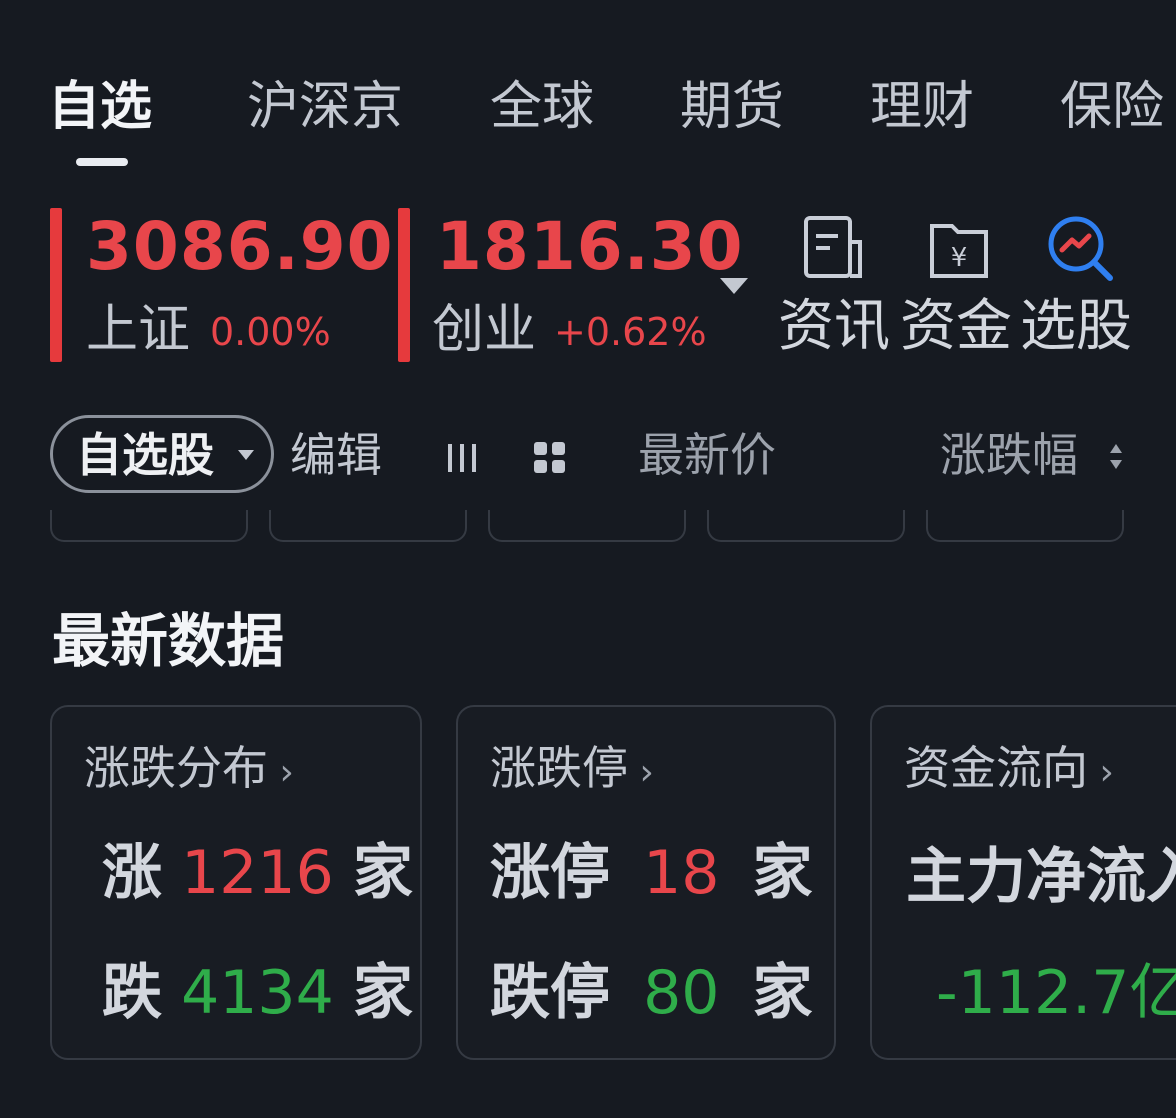  Describe the element at coordinates (1009, 455) in the screenshot. I see `column-change-percent: 涨跌幅` at that location.